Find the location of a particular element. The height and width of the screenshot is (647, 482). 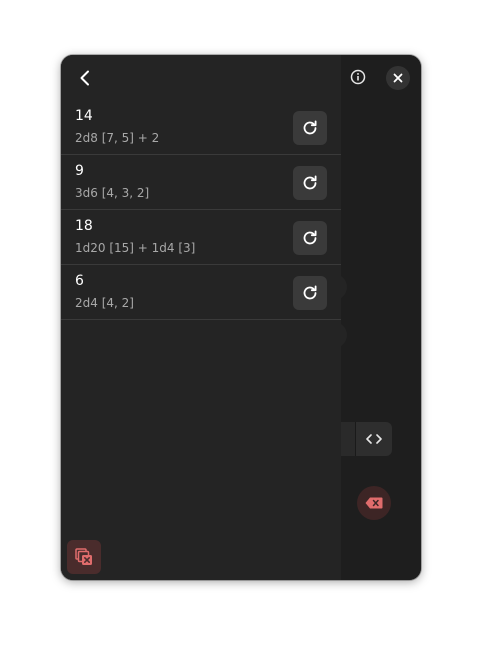

back-button is located at coordinates (85, 78).